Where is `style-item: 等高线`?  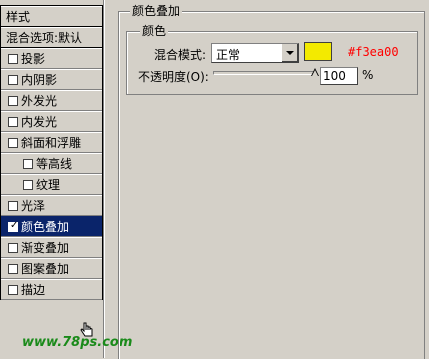
style-item: 等高线 is located at coordinates (51, 163).